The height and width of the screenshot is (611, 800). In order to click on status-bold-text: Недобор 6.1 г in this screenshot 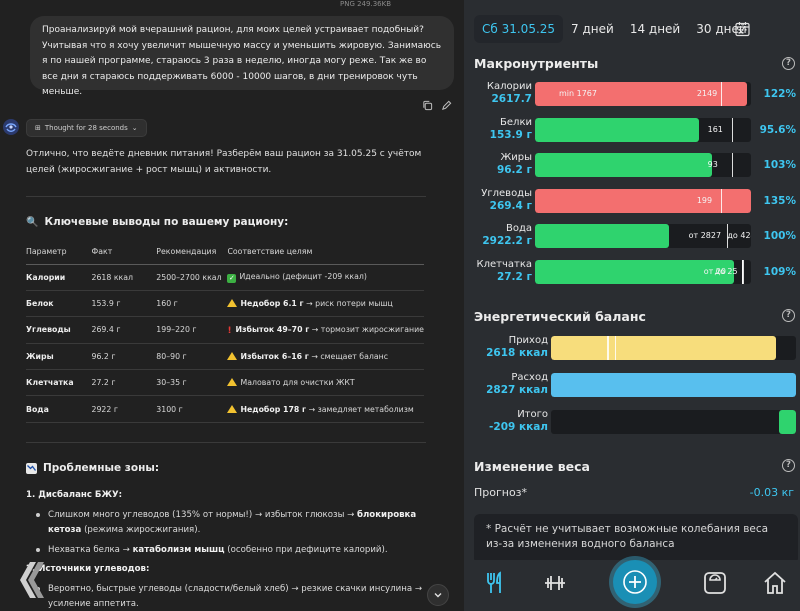, I will do `click(272, 304)`.